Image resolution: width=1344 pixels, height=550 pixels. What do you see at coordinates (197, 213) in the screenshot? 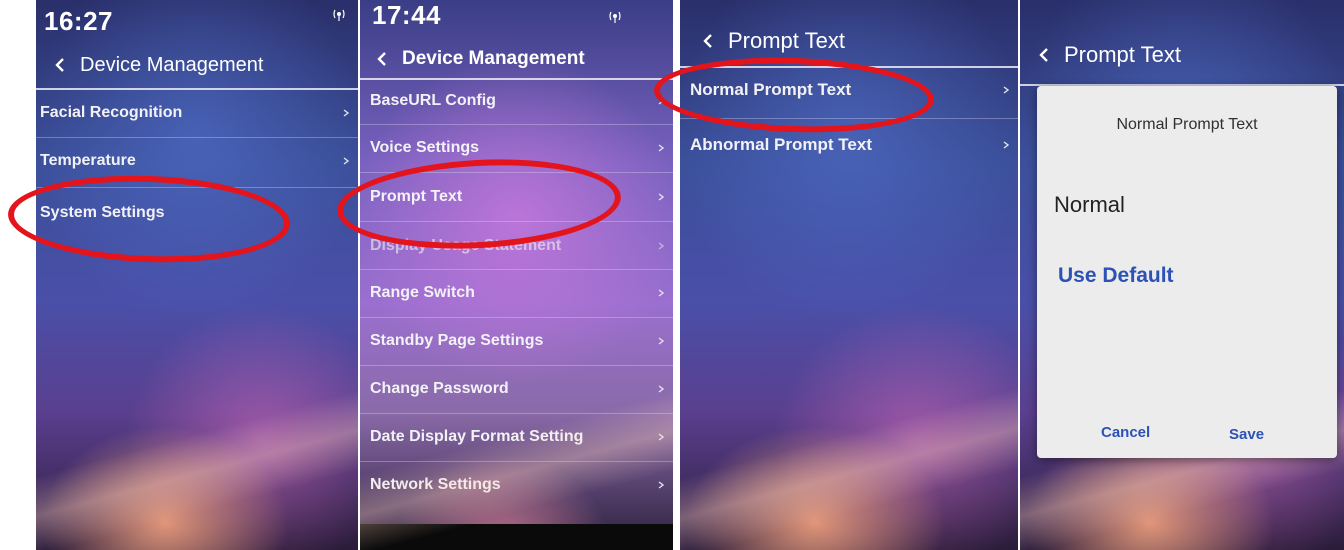
I see `list-item-system-settings: System Settings` at bounding box center [197, 213].